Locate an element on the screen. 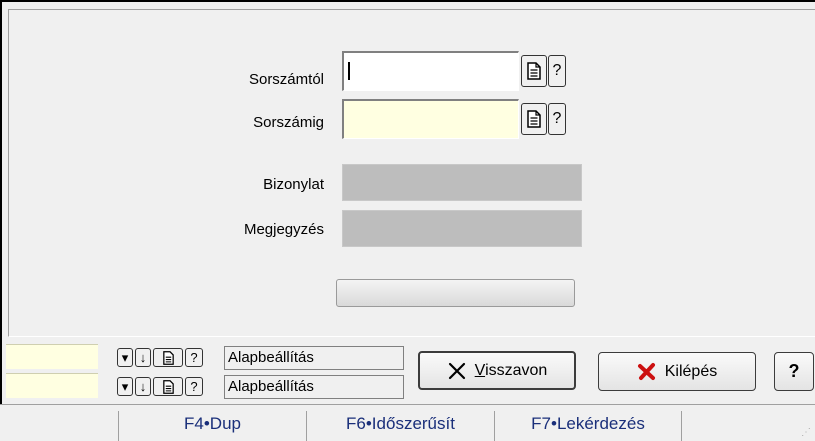 The height and width of the screenshot is (441, 815). to-help-button: ? is located at coordinates (557, 119).